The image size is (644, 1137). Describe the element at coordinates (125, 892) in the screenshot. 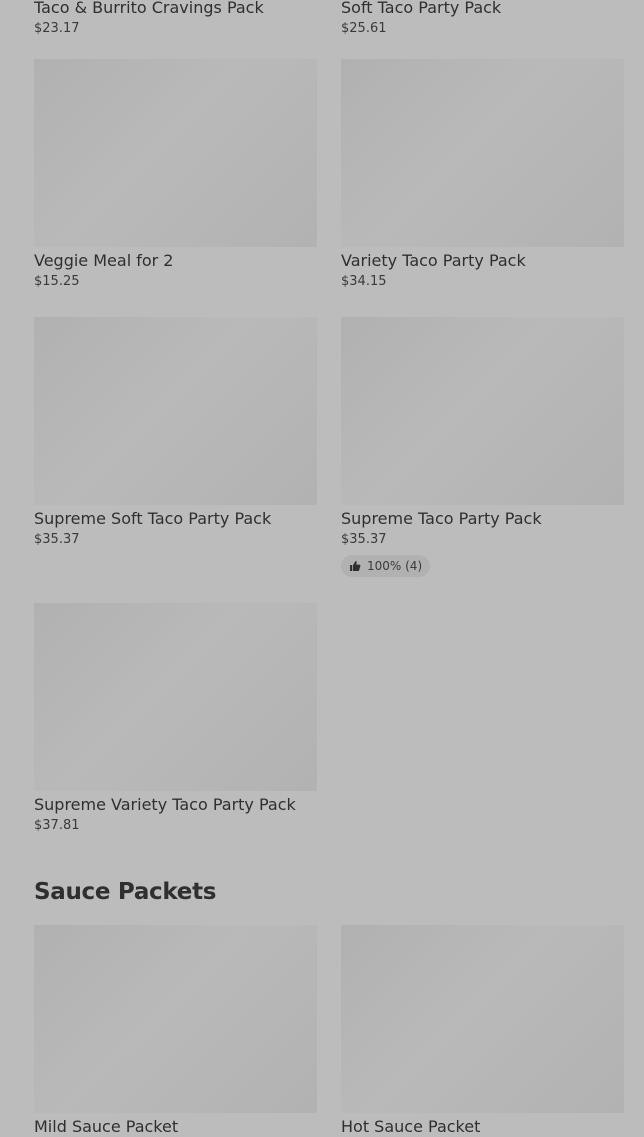

I see `section-title: Sauce Packets` at that location.